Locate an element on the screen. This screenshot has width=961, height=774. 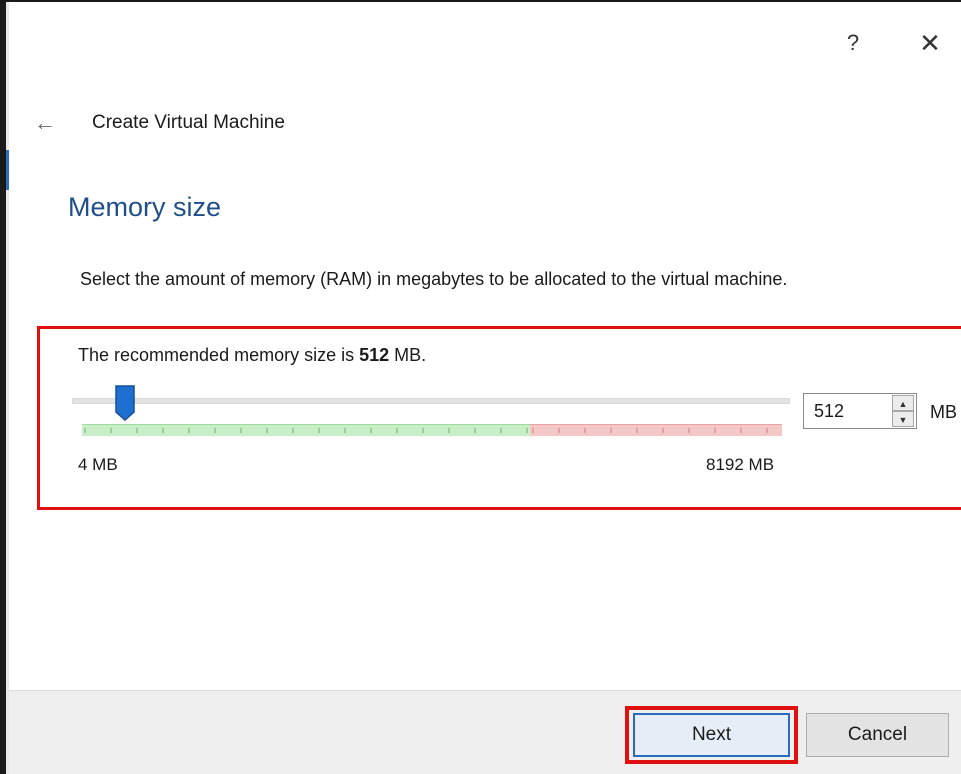
memory-slider-handle is located at coordinates (125, 403).